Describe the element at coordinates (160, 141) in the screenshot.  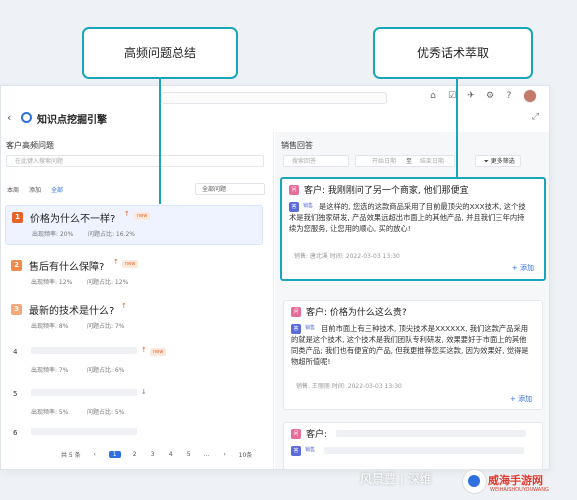
I see `callout-connector-left` at that location.